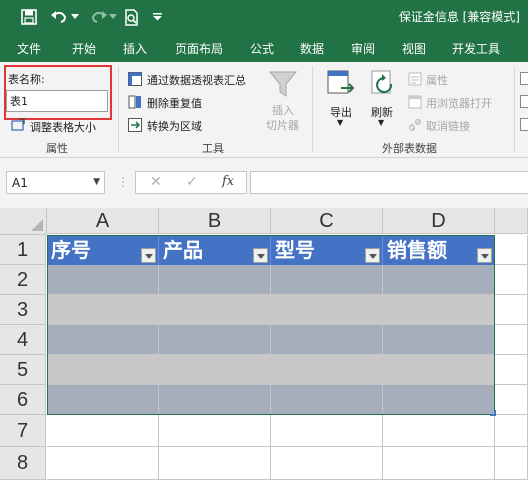 This screenshot has height=480, width=528. What do you see at coordinates (283, 110) in the screenshot?
I see `insert-slicer-line1: 插入` at bounding box center [283, 110].